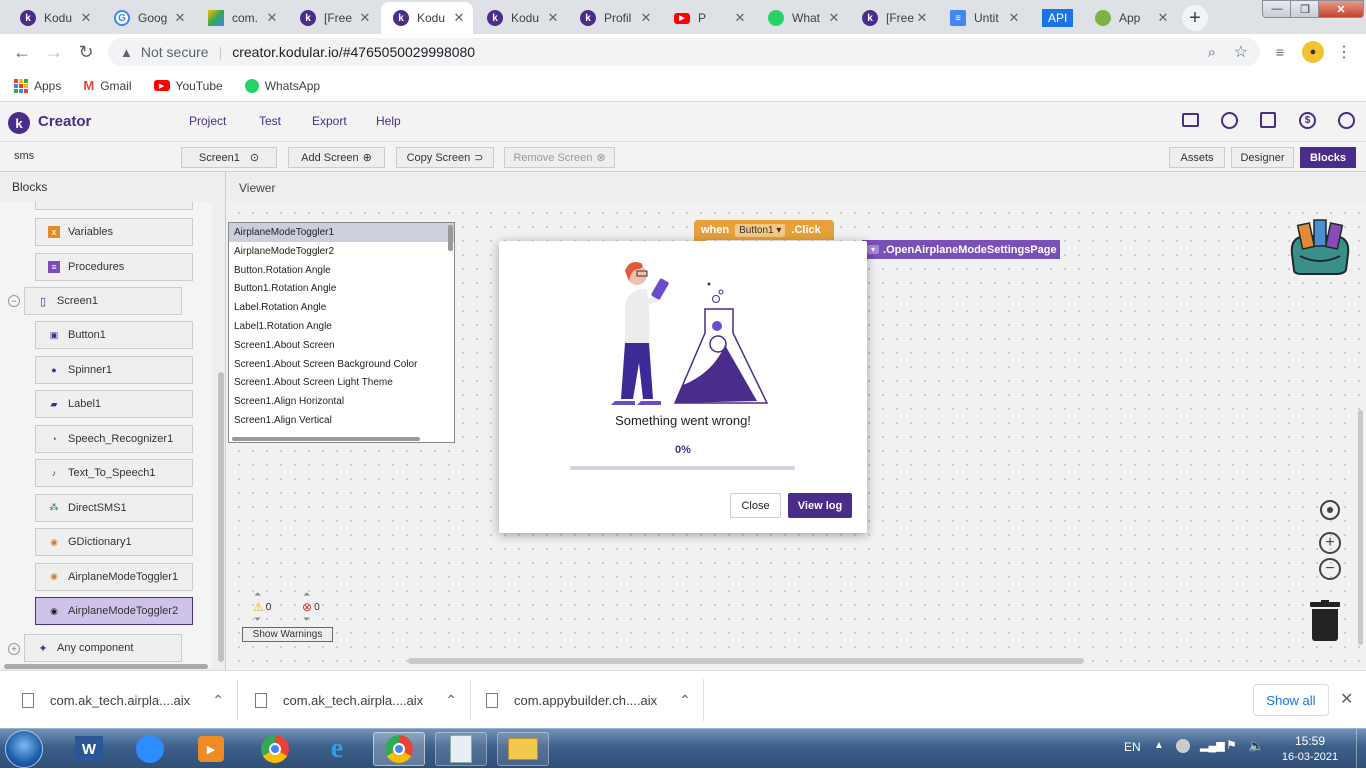  I want to click on tree-item-component: ◔ Speech_Recognizer1, so click(114, 438).